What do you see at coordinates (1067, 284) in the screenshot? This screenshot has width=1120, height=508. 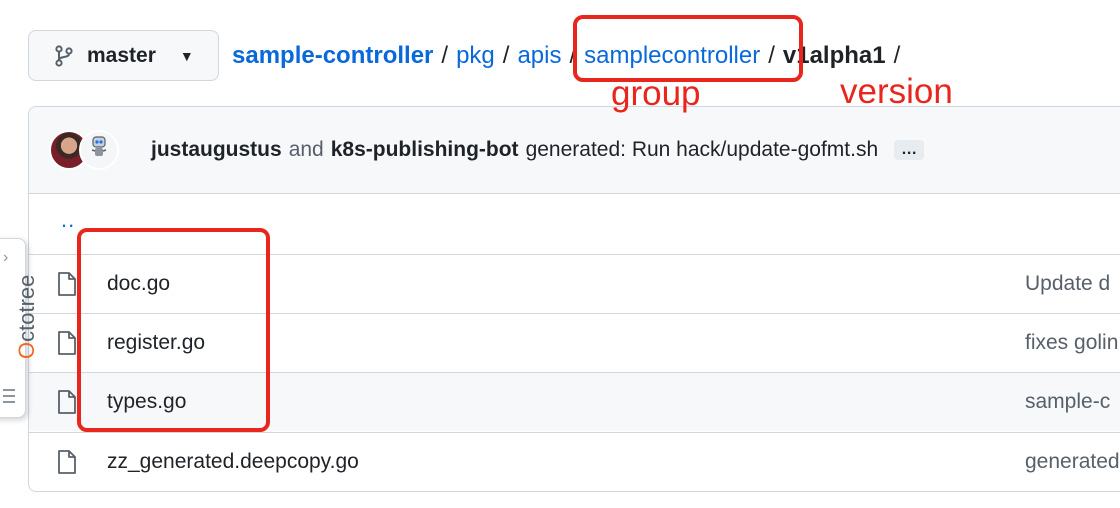 I see `file-commit-message: Update d` at bounding box center [1067, 284].